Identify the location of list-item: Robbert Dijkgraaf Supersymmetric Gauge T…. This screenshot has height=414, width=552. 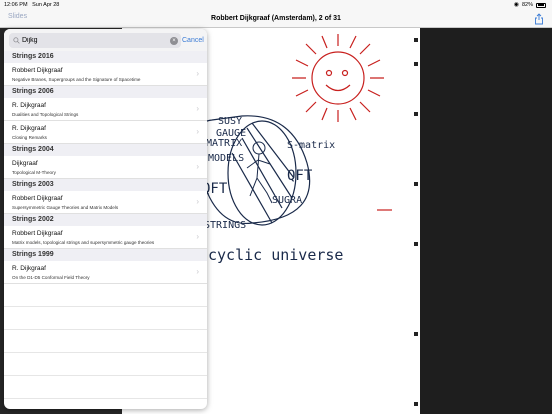
(105, 202).